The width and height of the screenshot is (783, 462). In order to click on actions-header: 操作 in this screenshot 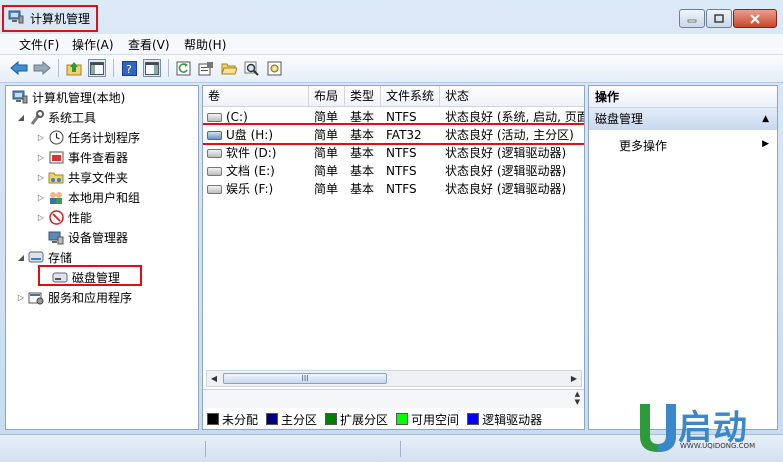, I will do `click(683, 97)`.